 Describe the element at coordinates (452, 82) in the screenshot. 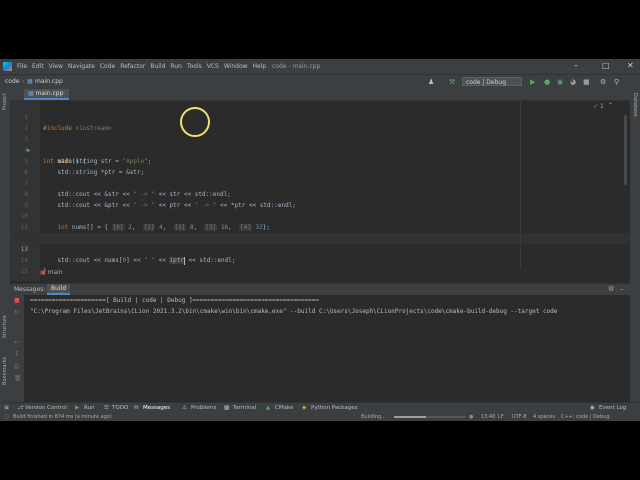

I see `hammer-icon: ⚒` at that location.